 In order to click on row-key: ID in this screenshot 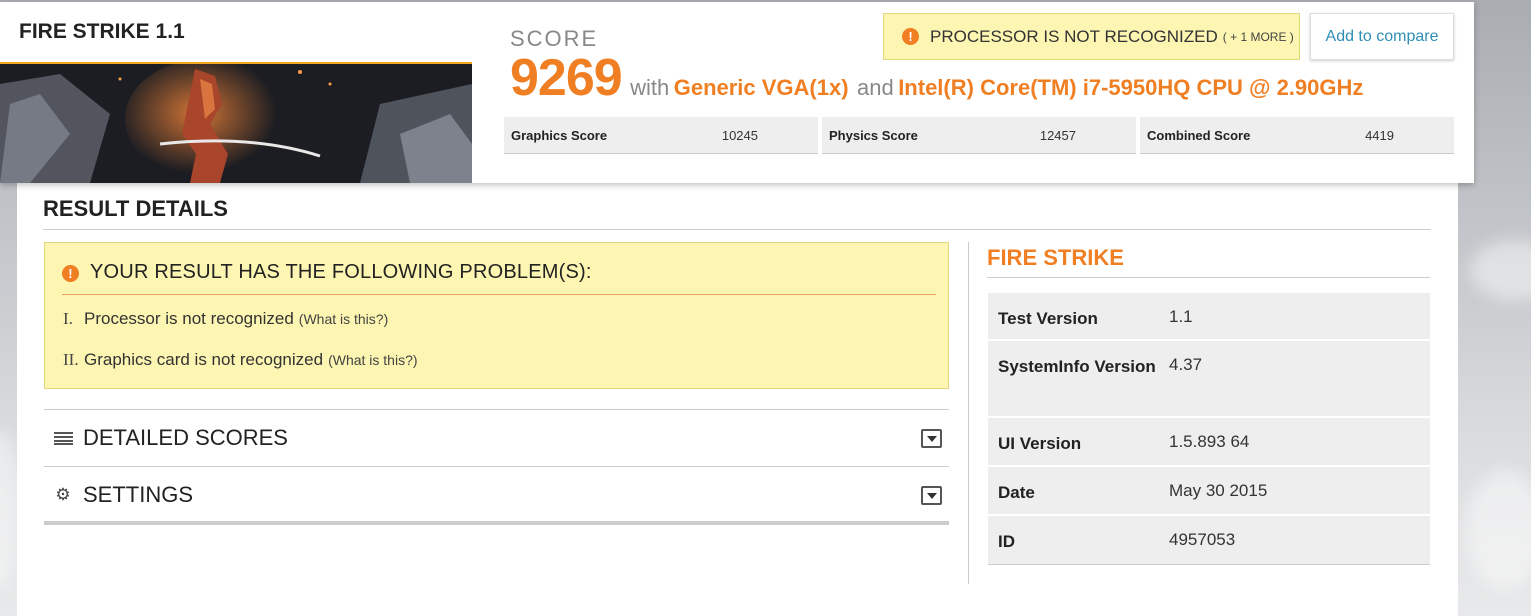, I will do `click(1006, 541)`.